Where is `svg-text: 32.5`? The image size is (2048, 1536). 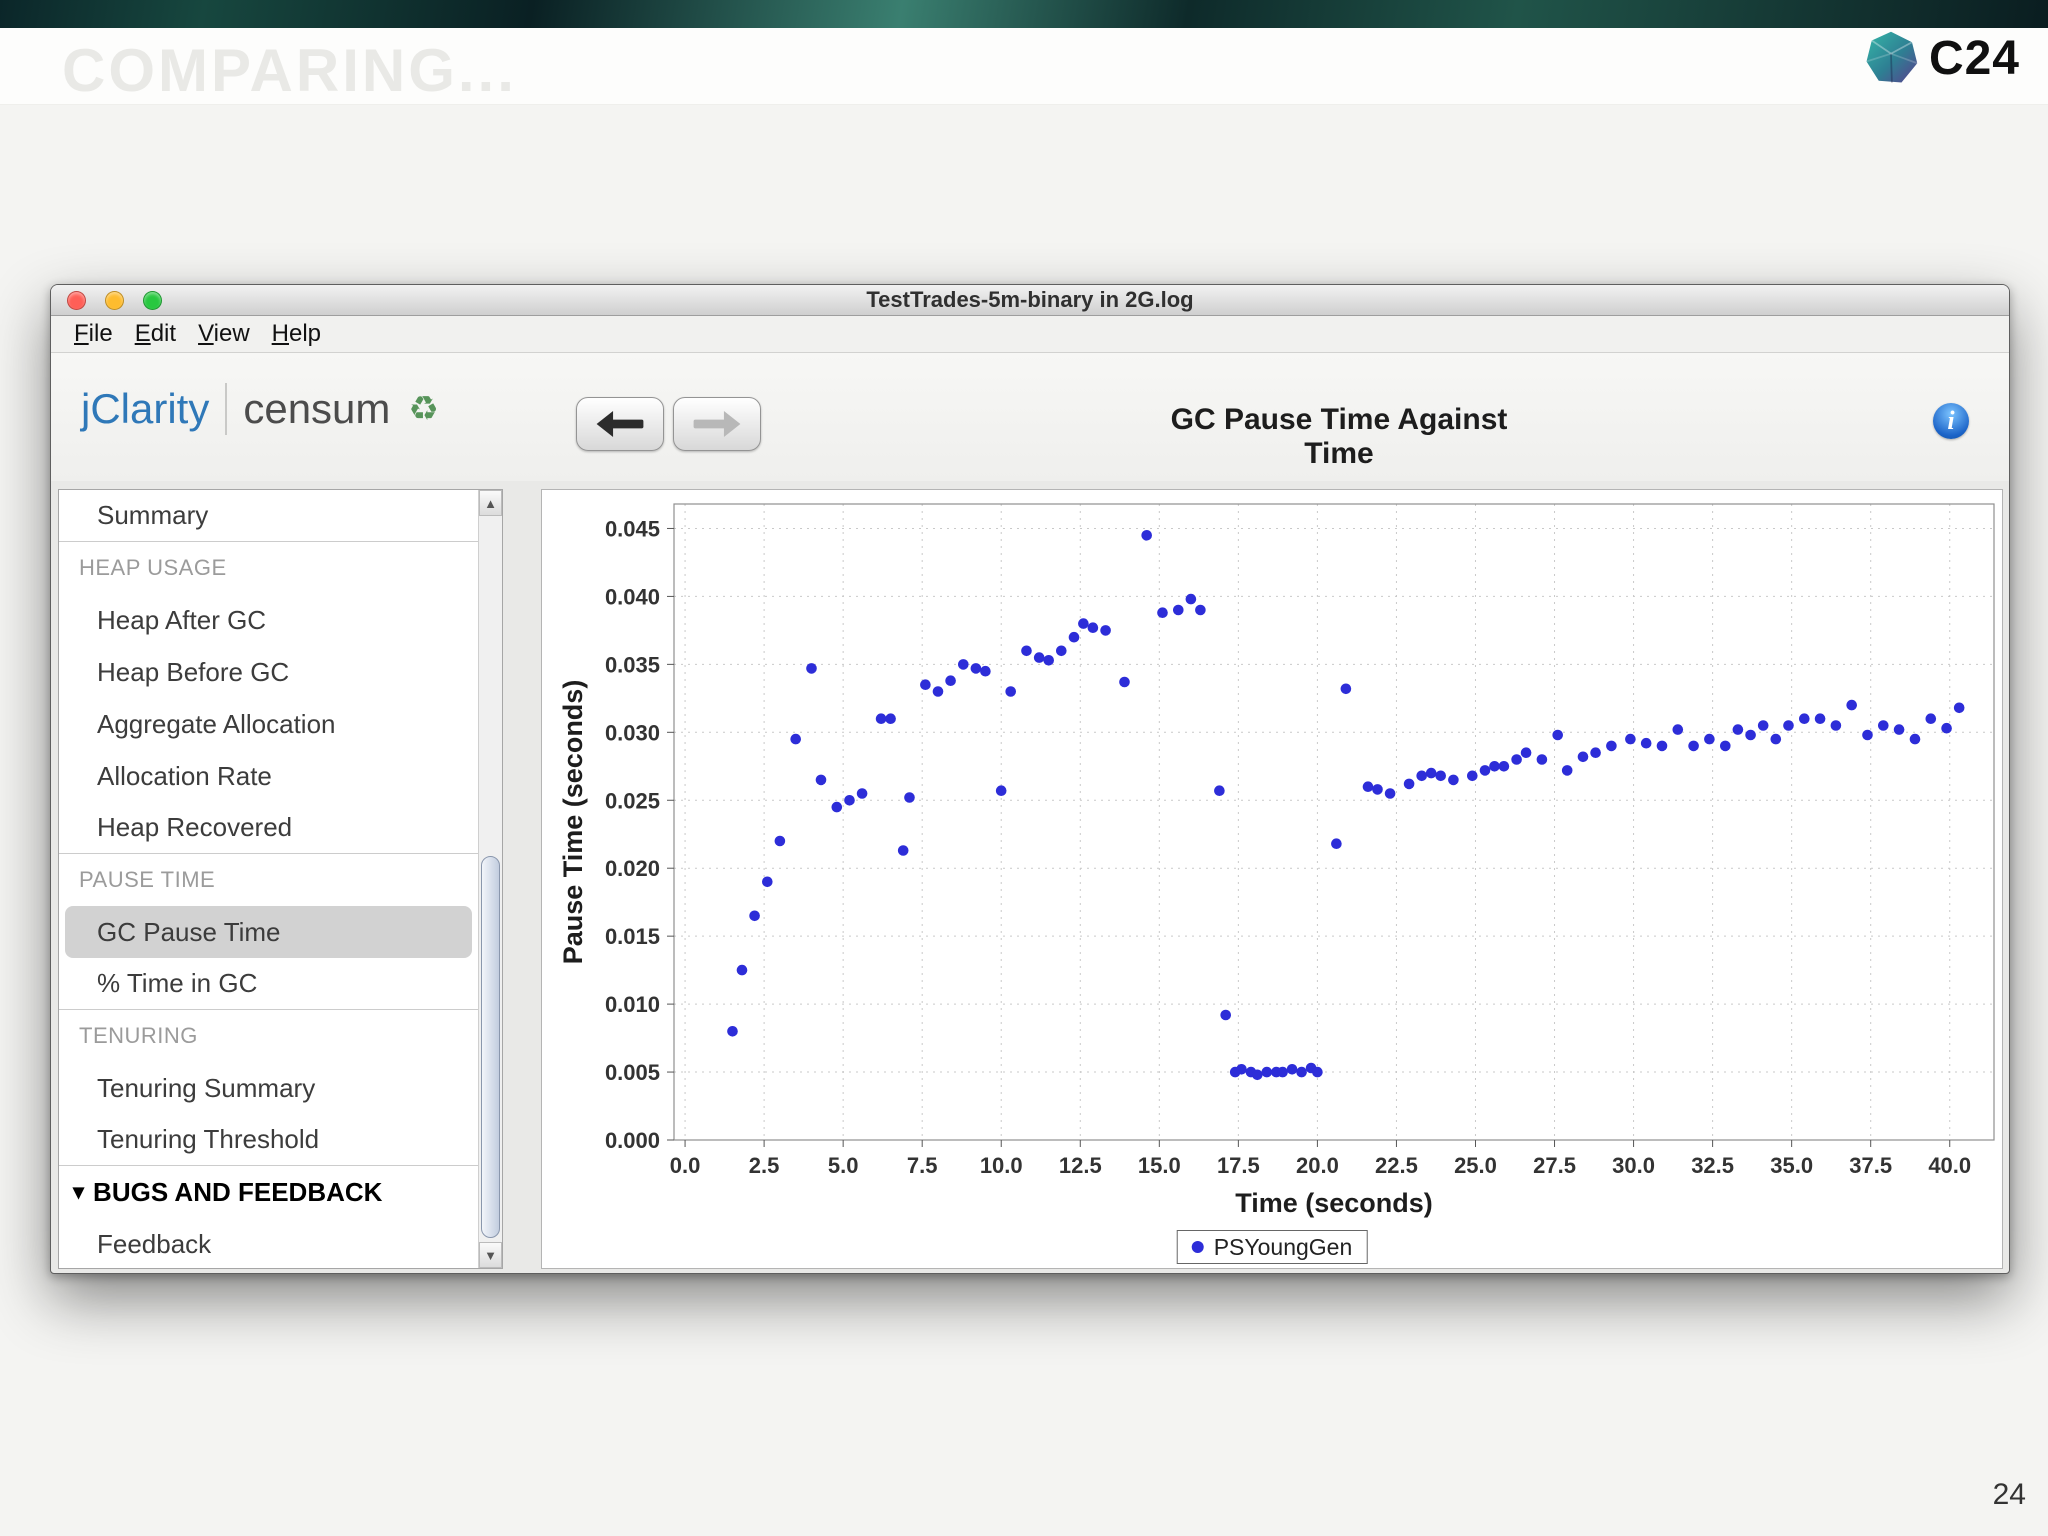
svg-text: 32.5 is located at coordinates (1712, 1165).